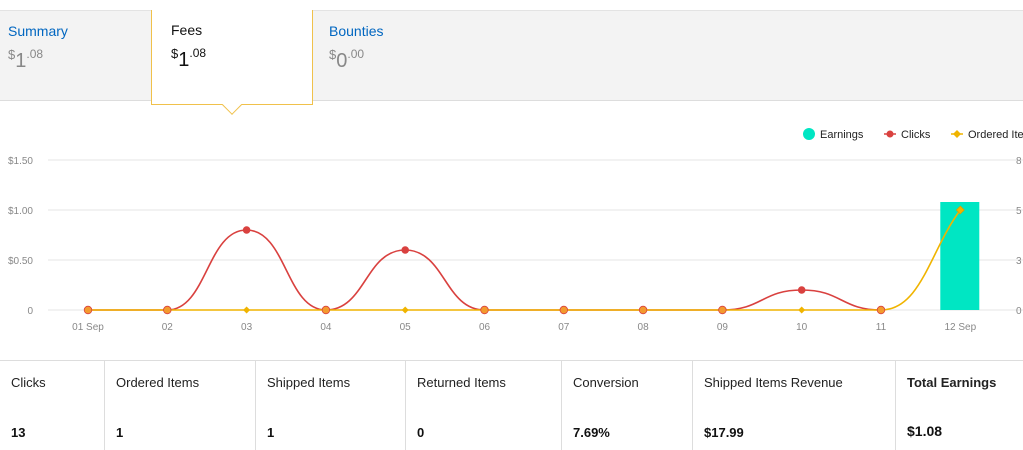  I want to click on x-axis-tick: 10, so click(802, 327).